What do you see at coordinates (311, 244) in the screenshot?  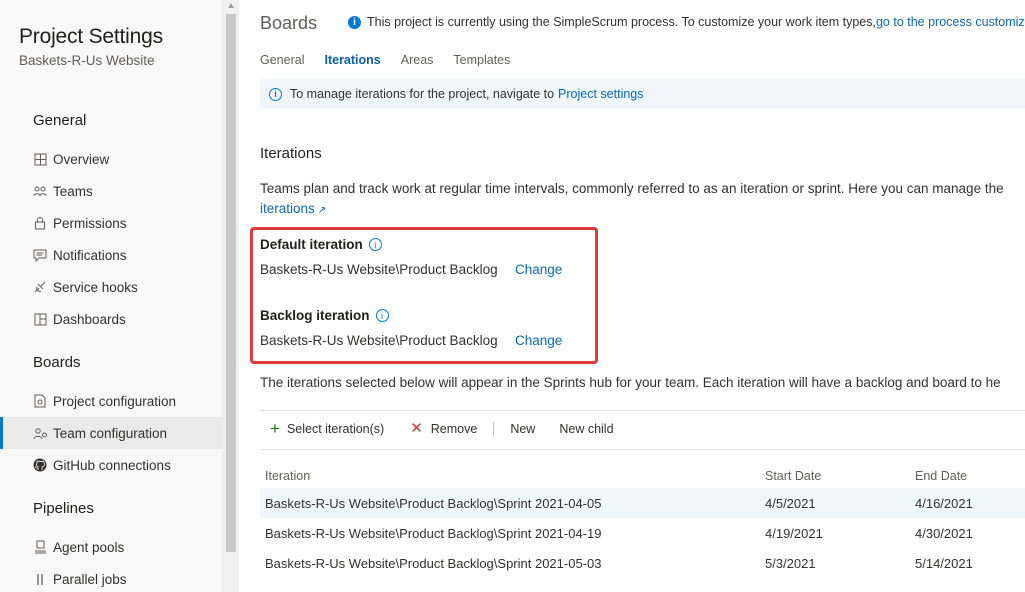 I see `default-iteration-label-text: Default iteration` at bounding box center [311, 244].